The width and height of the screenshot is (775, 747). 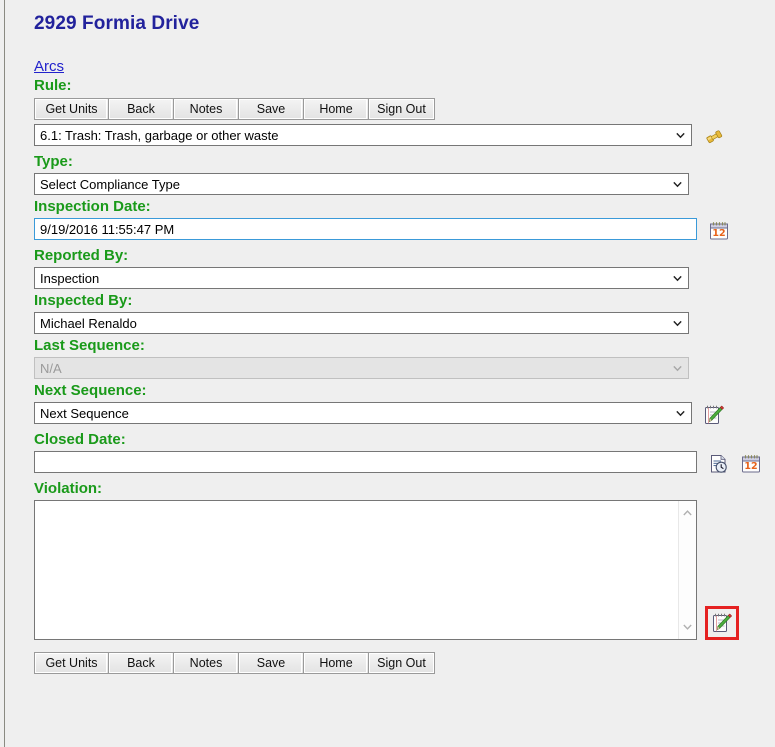 I want to click on scroll-down-icon, so click(x=687, y=626).